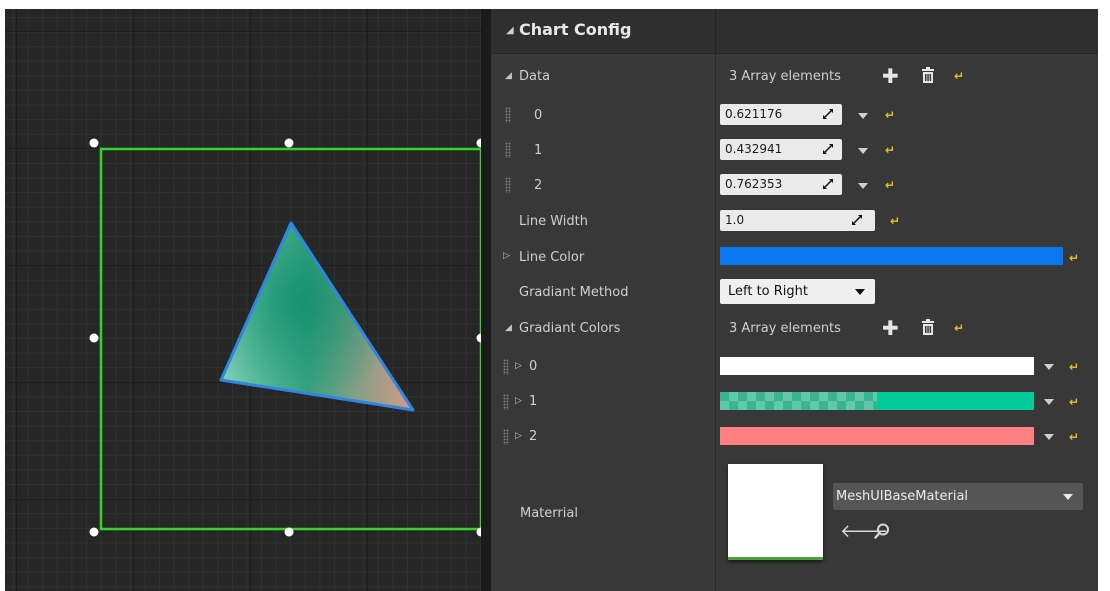  Describe the element at coordinates (734, 220) in the screenshot. I see `numeric-value: 1.0` at that location.